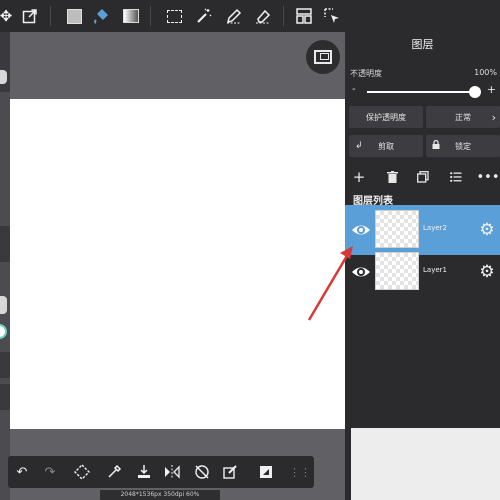 The image size is (500, 500). I want to click on magic-wand-icon, so click(204, 16).